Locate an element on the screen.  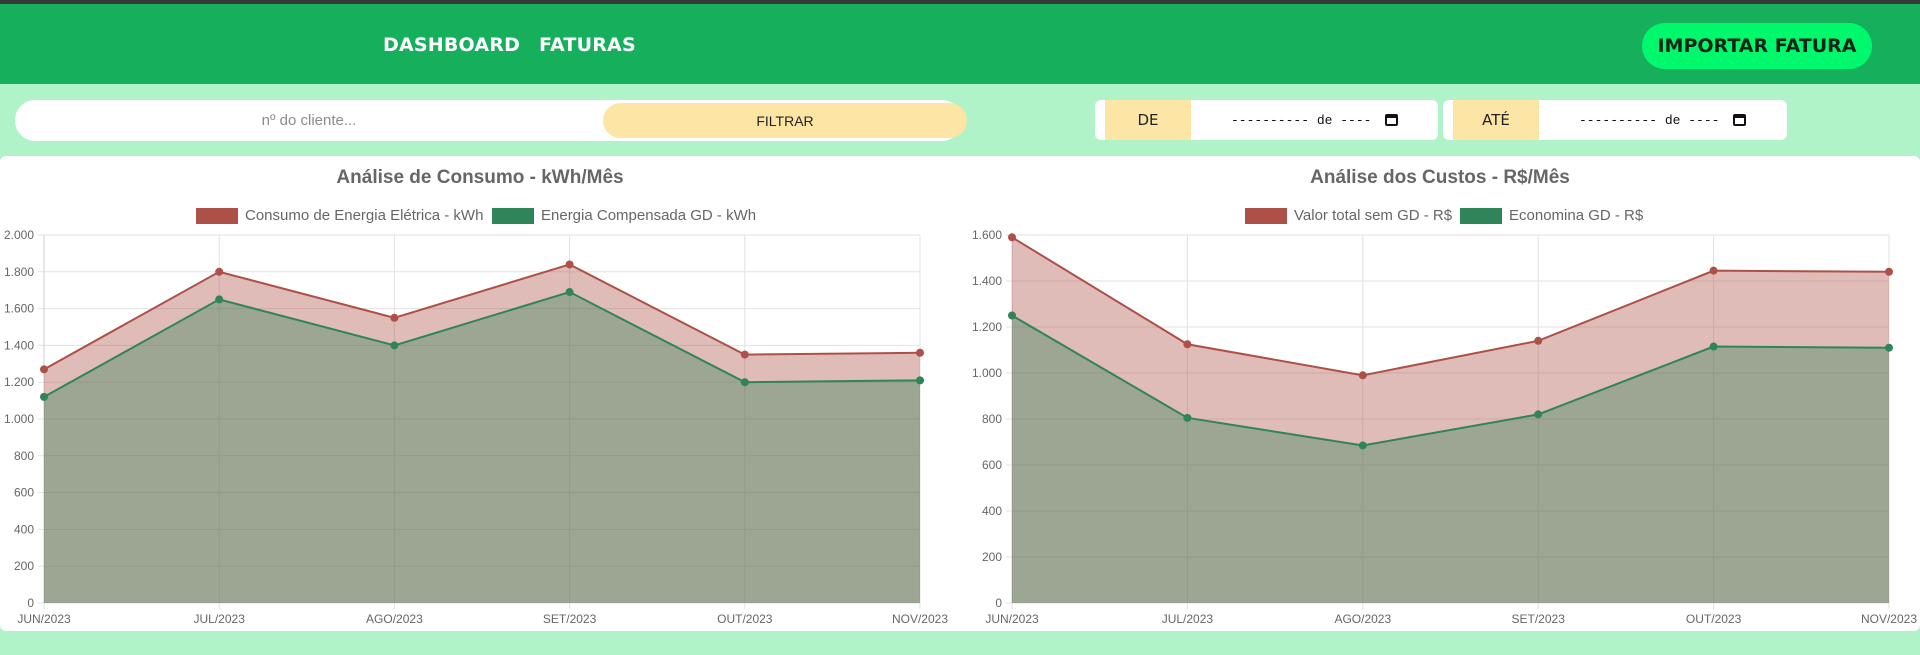
y-tick-label: 2.000 is located at coordinates (19, 235).